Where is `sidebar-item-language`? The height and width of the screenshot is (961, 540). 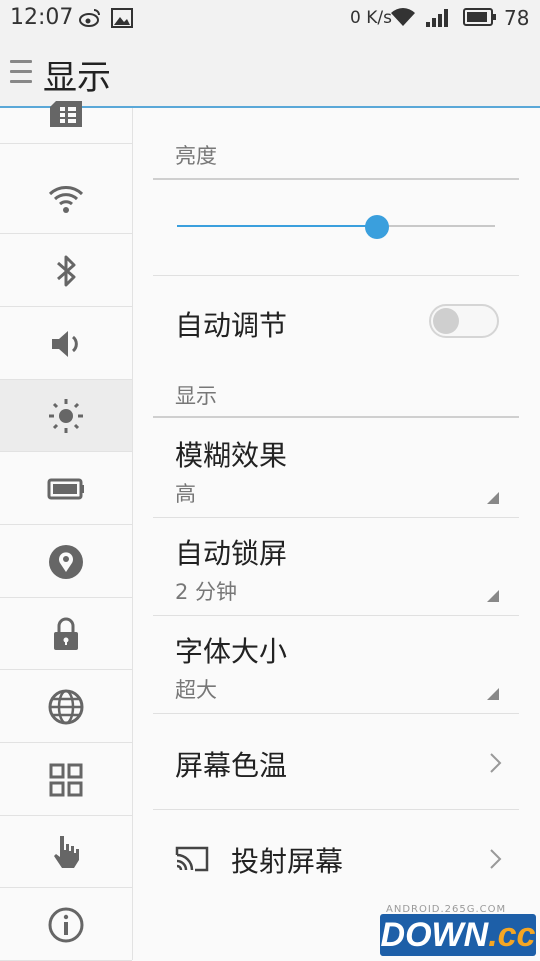 sidebar-item-language is located at coordinates (66, 707).